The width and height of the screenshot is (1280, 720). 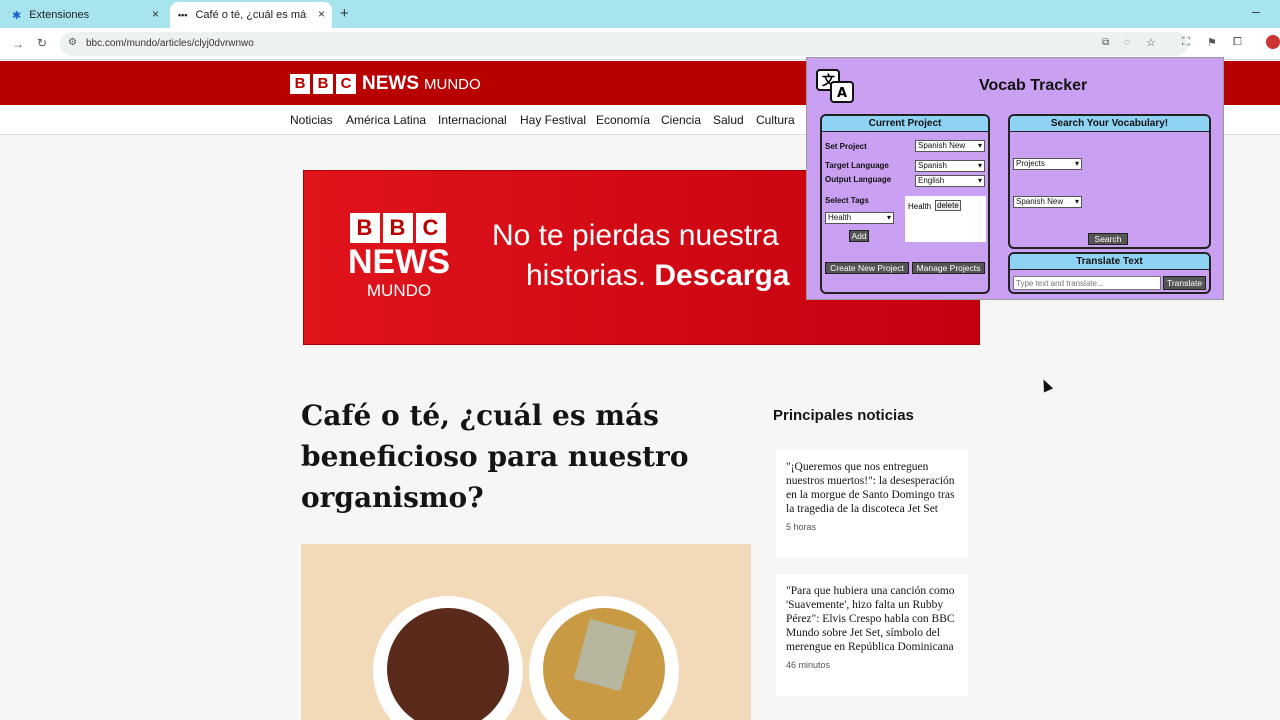 I want to click on search-header: Search Your Vocabulary!, so click(x=1109, y=124).